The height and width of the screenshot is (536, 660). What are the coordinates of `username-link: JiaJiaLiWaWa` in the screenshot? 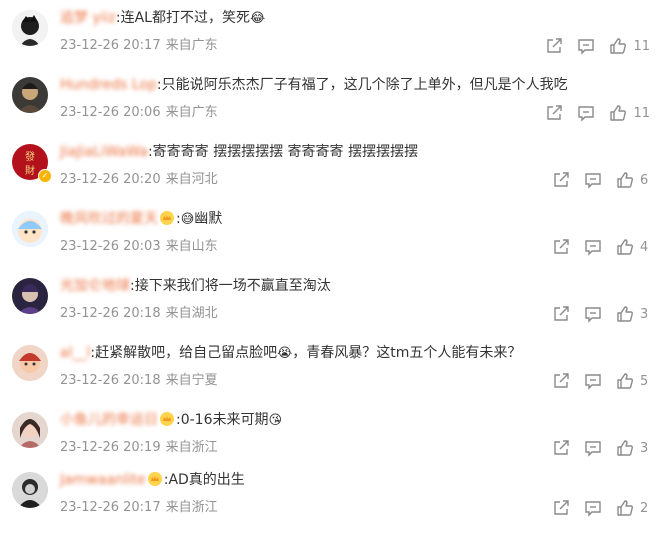 It's located at (104, 152).